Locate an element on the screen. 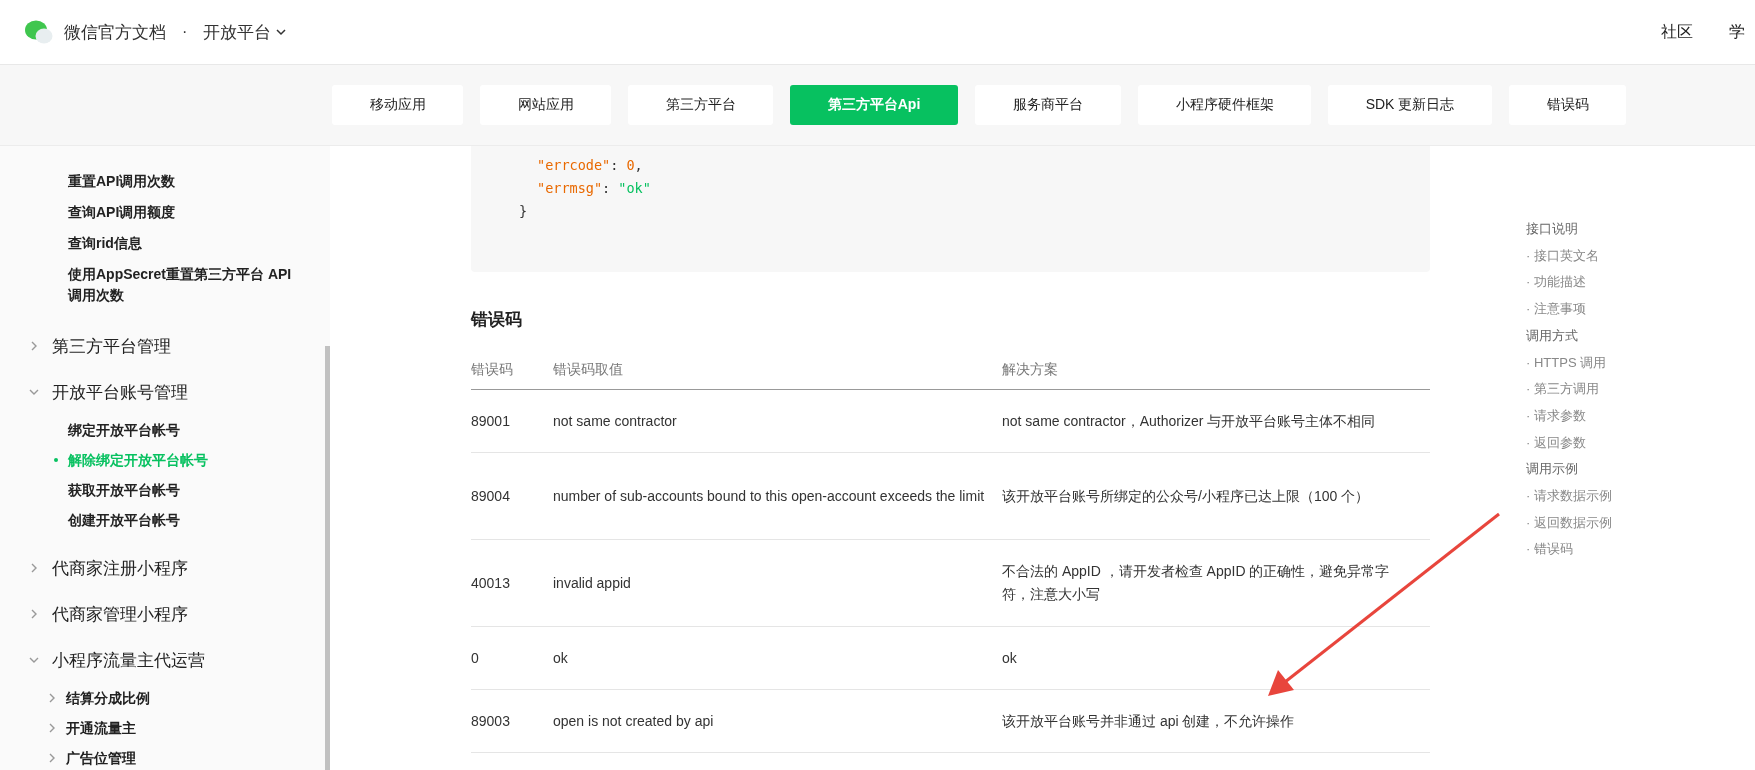 The height and width of the screenshot is (770, 1755). table-cell: 89004 is located at coordinates (512, 496).